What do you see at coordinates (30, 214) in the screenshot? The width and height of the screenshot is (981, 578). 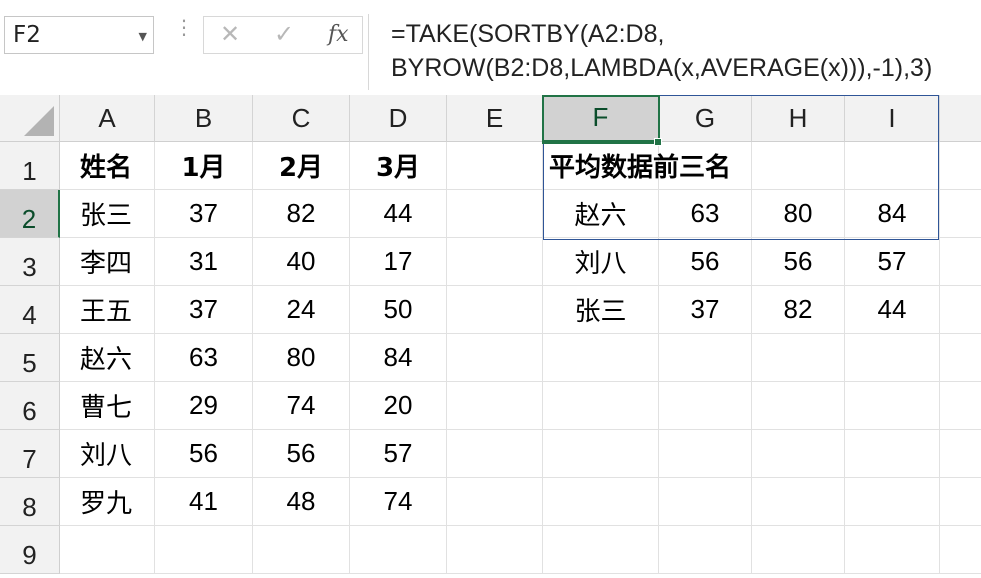 I see `row-header-2: 2` at bounding box center [30, 214].